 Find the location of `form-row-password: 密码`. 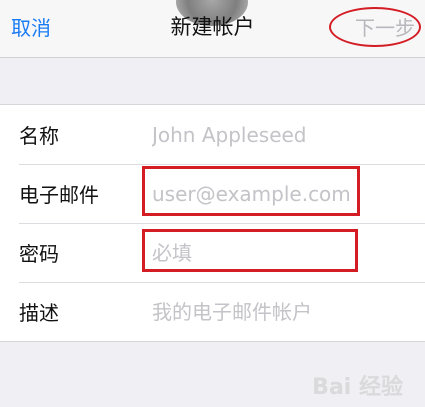

form-row-password: 密码 is located at coordinates (212, 252).